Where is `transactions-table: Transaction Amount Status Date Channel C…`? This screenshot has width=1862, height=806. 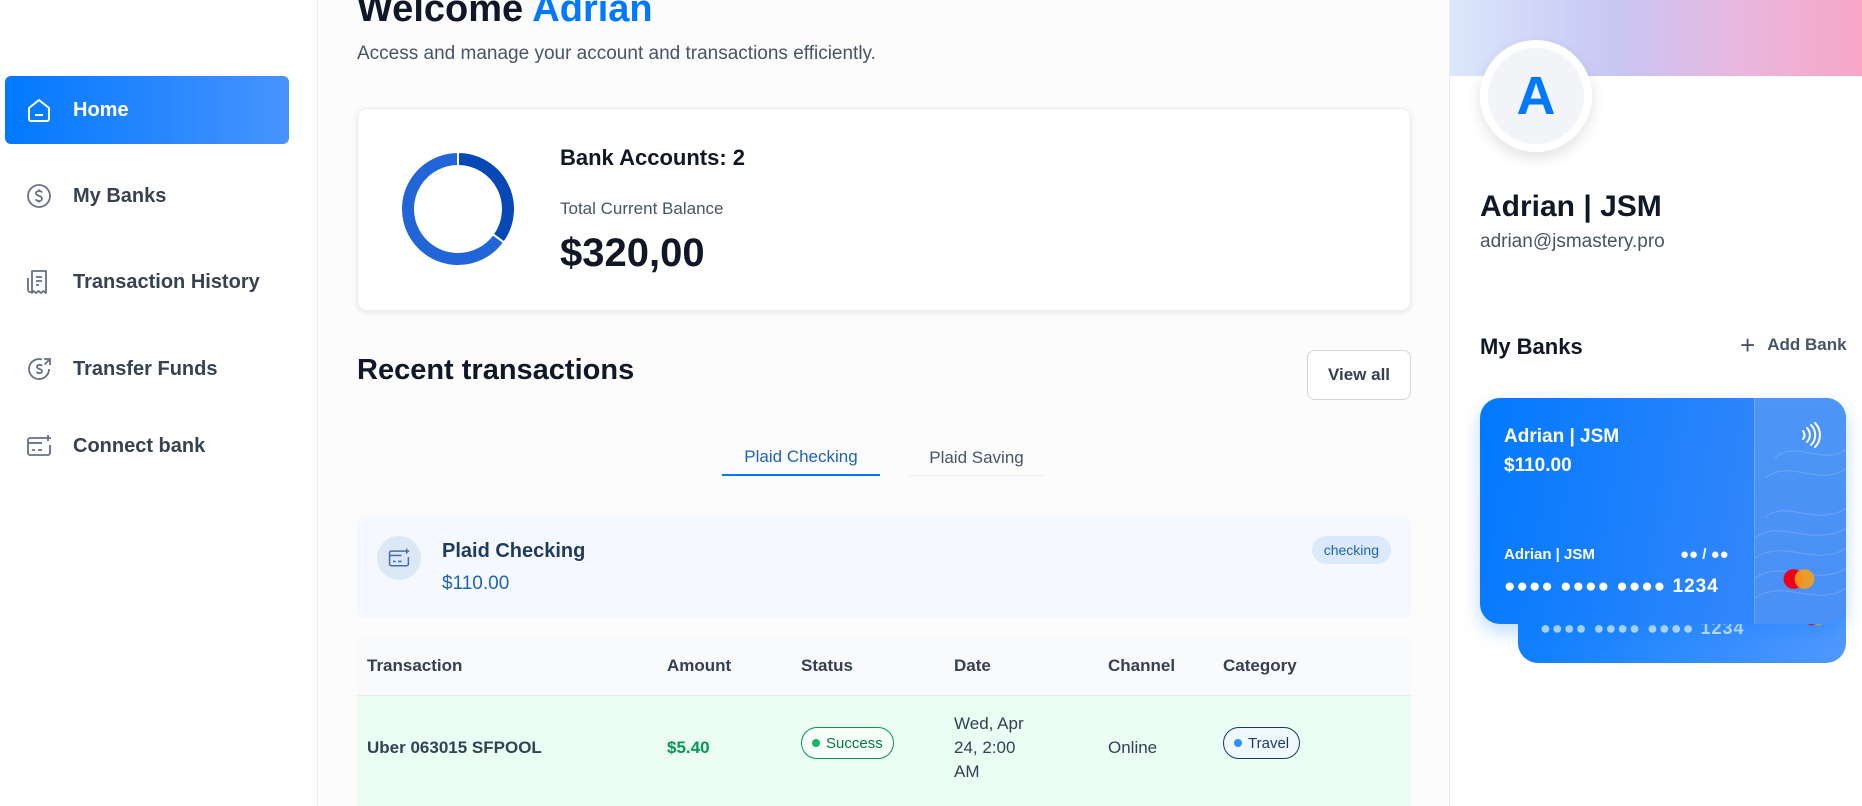
transactions-table: Transaction Amount Status Date Channel C… is located at coordinates (884, 722).